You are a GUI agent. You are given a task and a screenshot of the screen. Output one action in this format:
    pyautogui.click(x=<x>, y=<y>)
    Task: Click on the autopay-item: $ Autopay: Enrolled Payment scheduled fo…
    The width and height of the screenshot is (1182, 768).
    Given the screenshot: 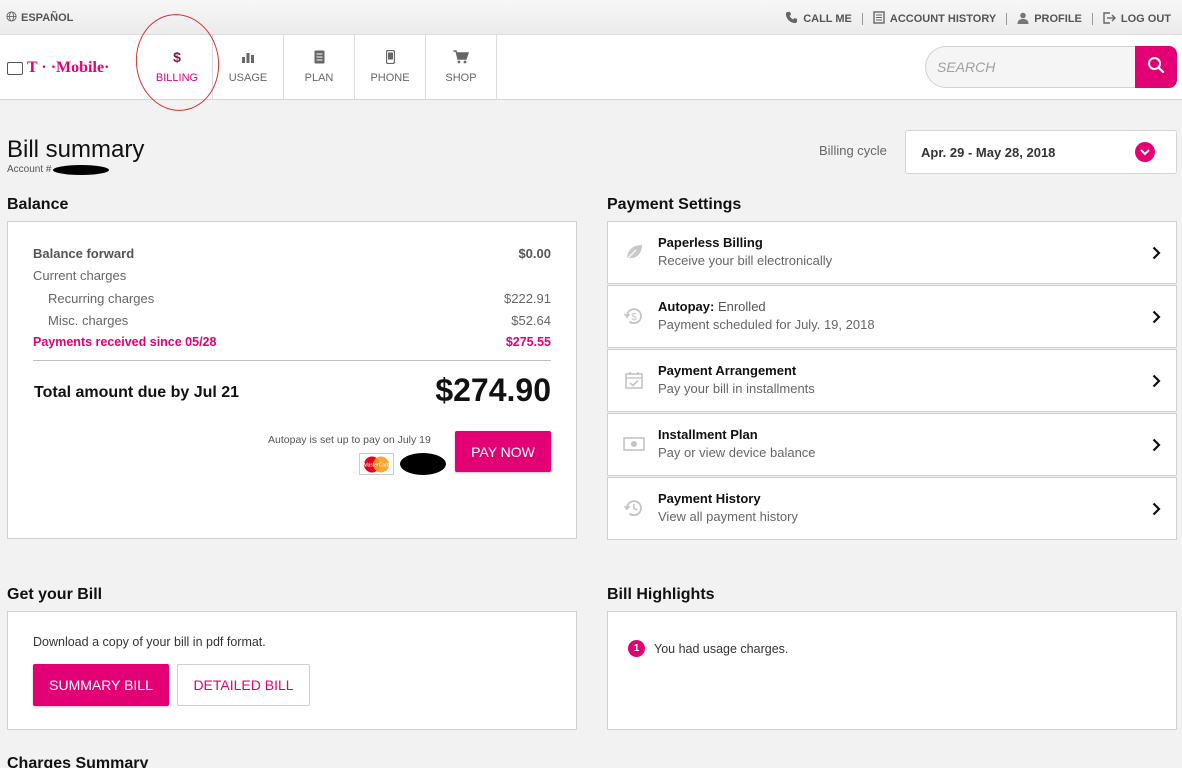 What is the action you would take?
    pyautogui.click(x=892, y=316)
    